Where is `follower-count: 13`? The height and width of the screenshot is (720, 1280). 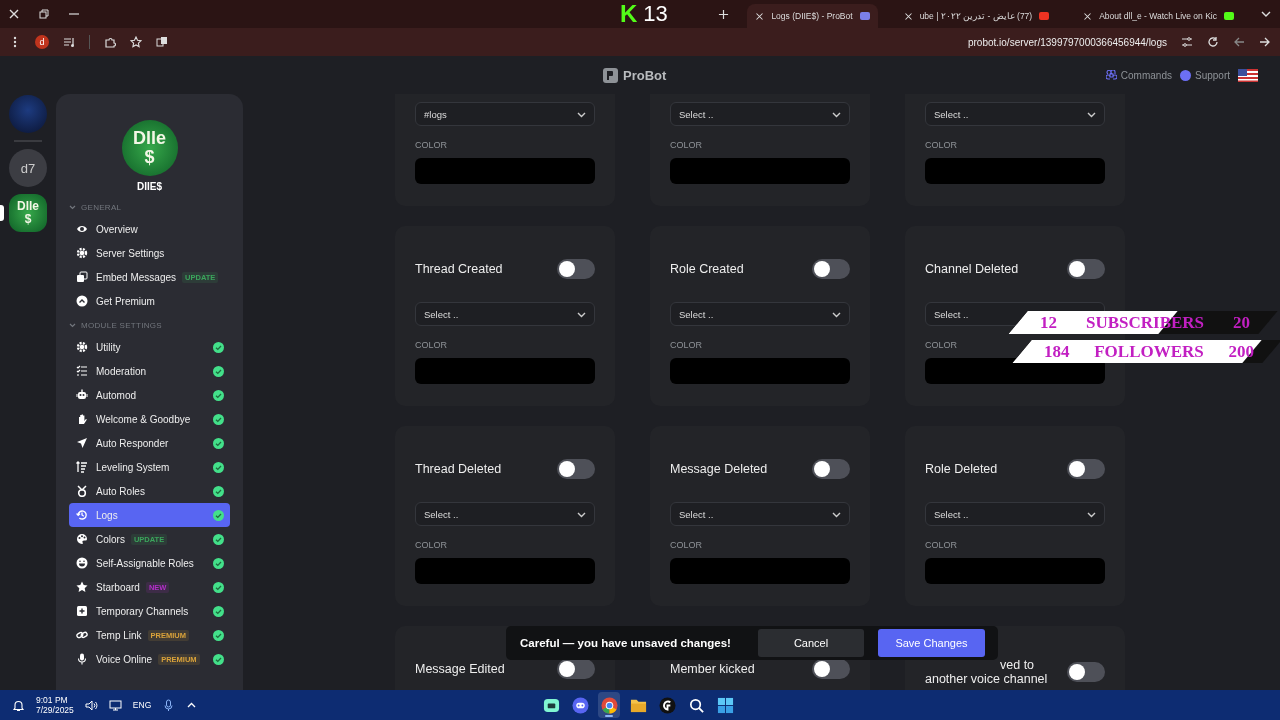
follower-count: 13 is located at coordinates (655, 14).